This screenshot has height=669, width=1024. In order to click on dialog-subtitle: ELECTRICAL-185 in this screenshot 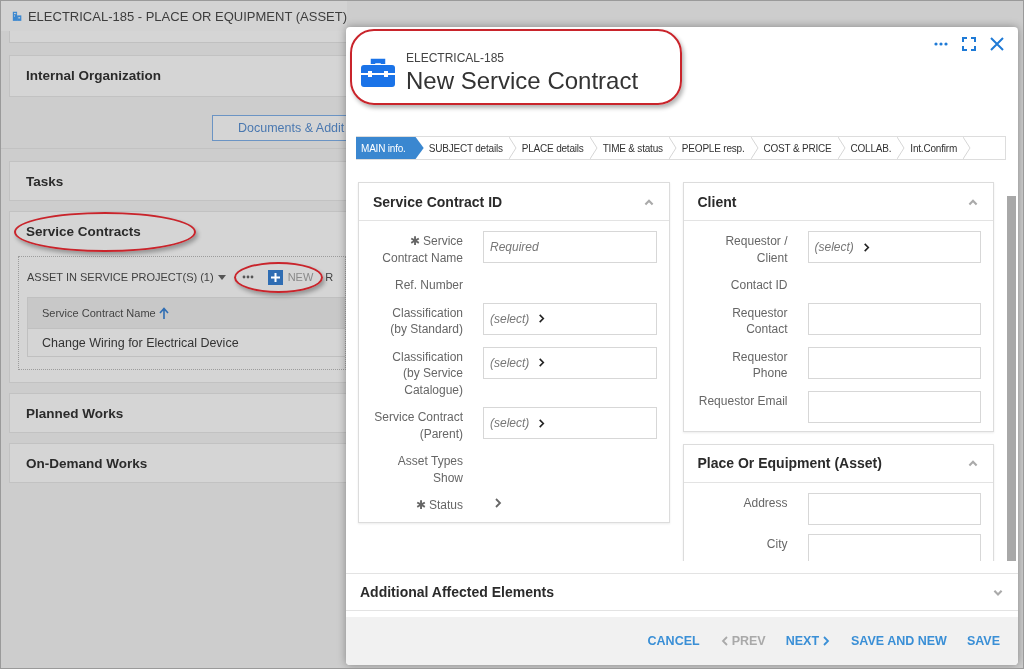, I will do `click(456, 58)`.